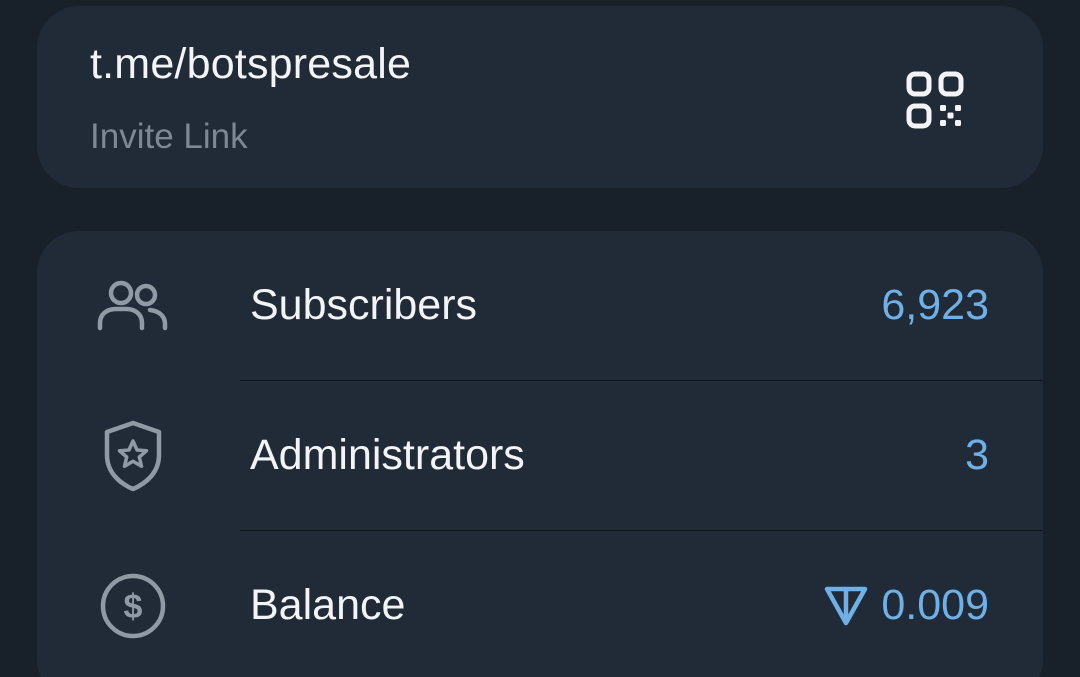 Image resolution: width=1080 pixels, height=677 pixels. I want to click on invite-link-label: Invite Link, so click(169, 136).